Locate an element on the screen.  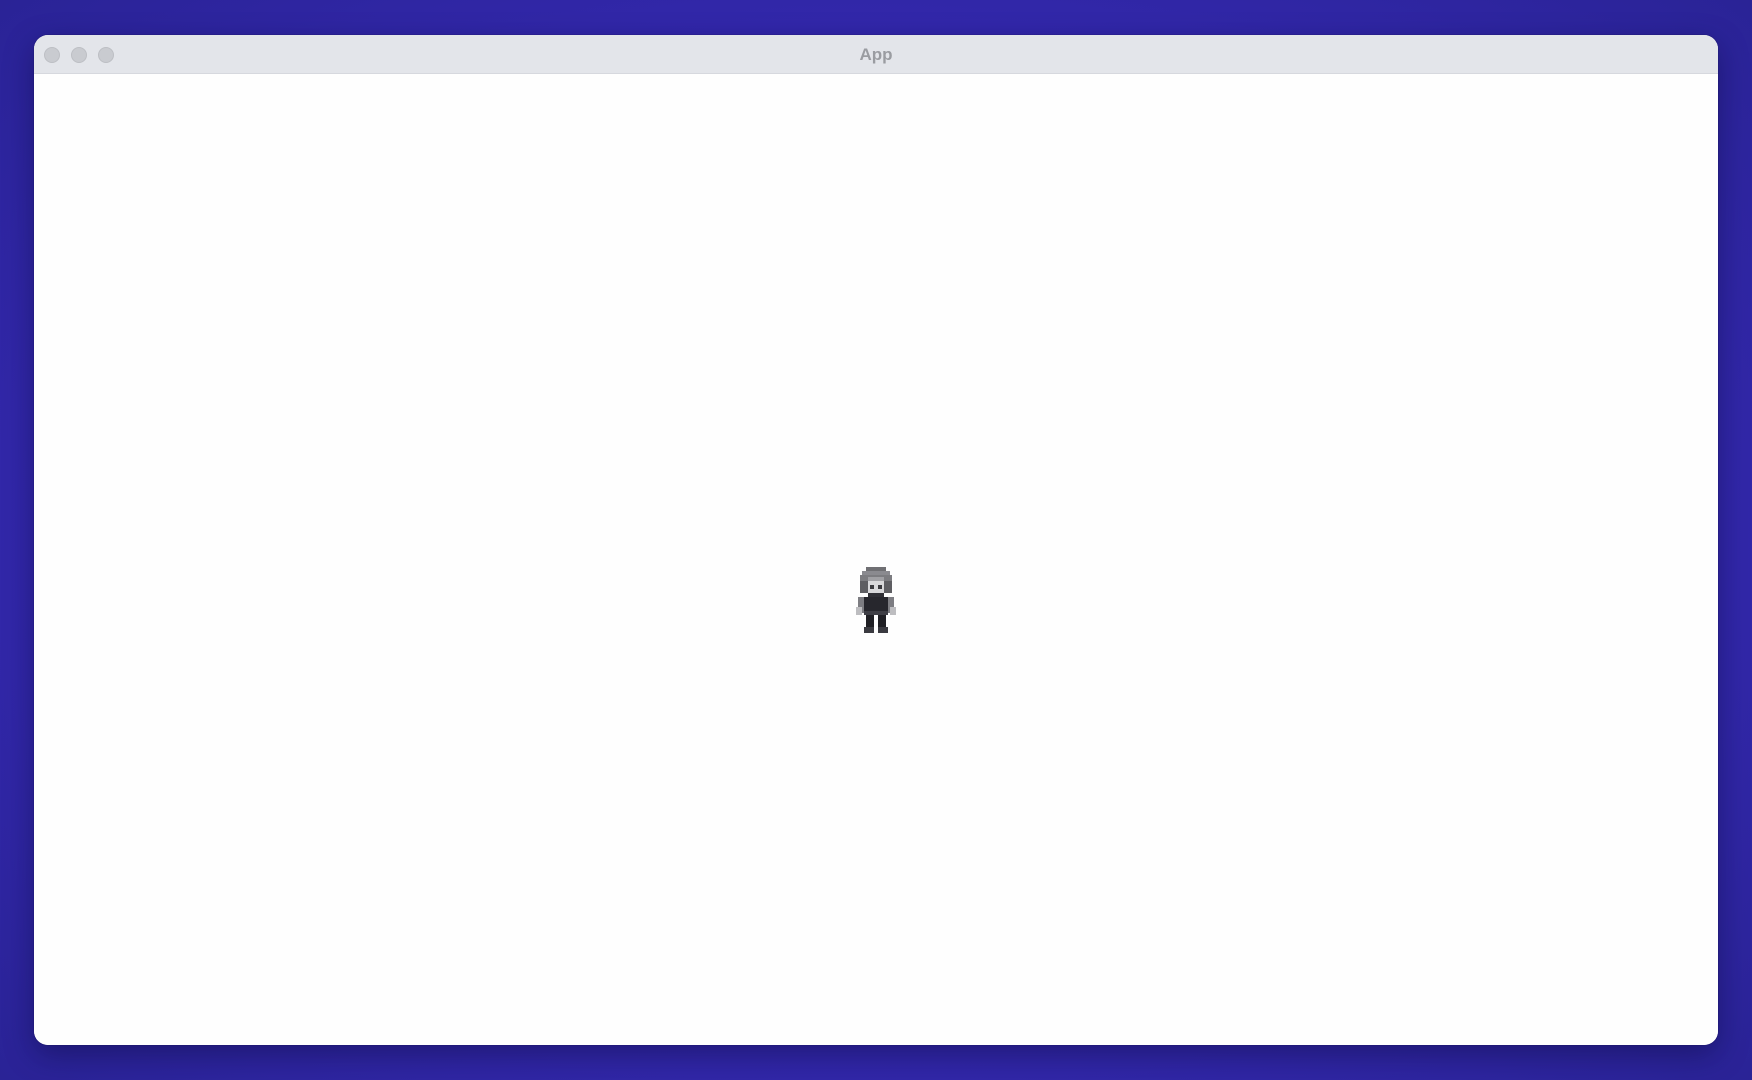
pixel-character-sprite is located at coordinates (876, 600).